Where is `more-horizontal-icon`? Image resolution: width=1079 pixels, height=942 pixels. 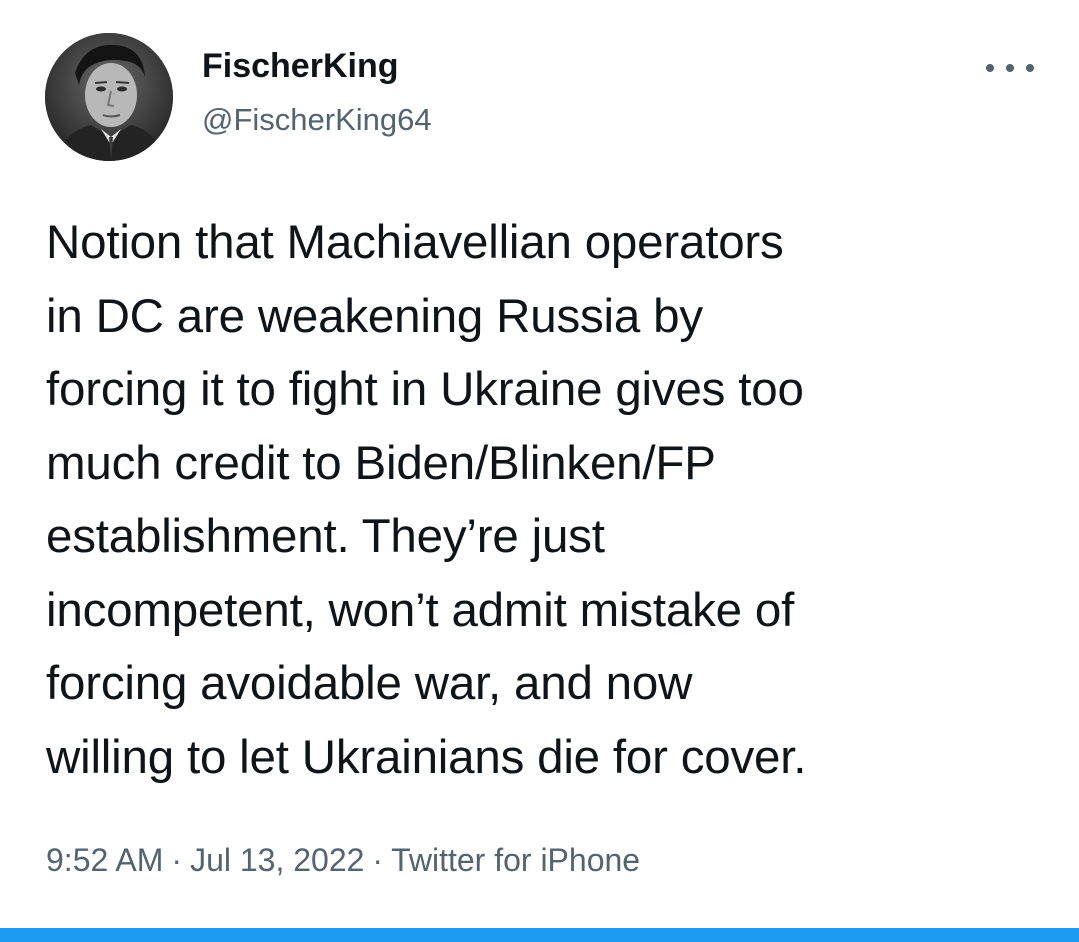 more-horizontal-icon is located at coordinates (1010, 68).